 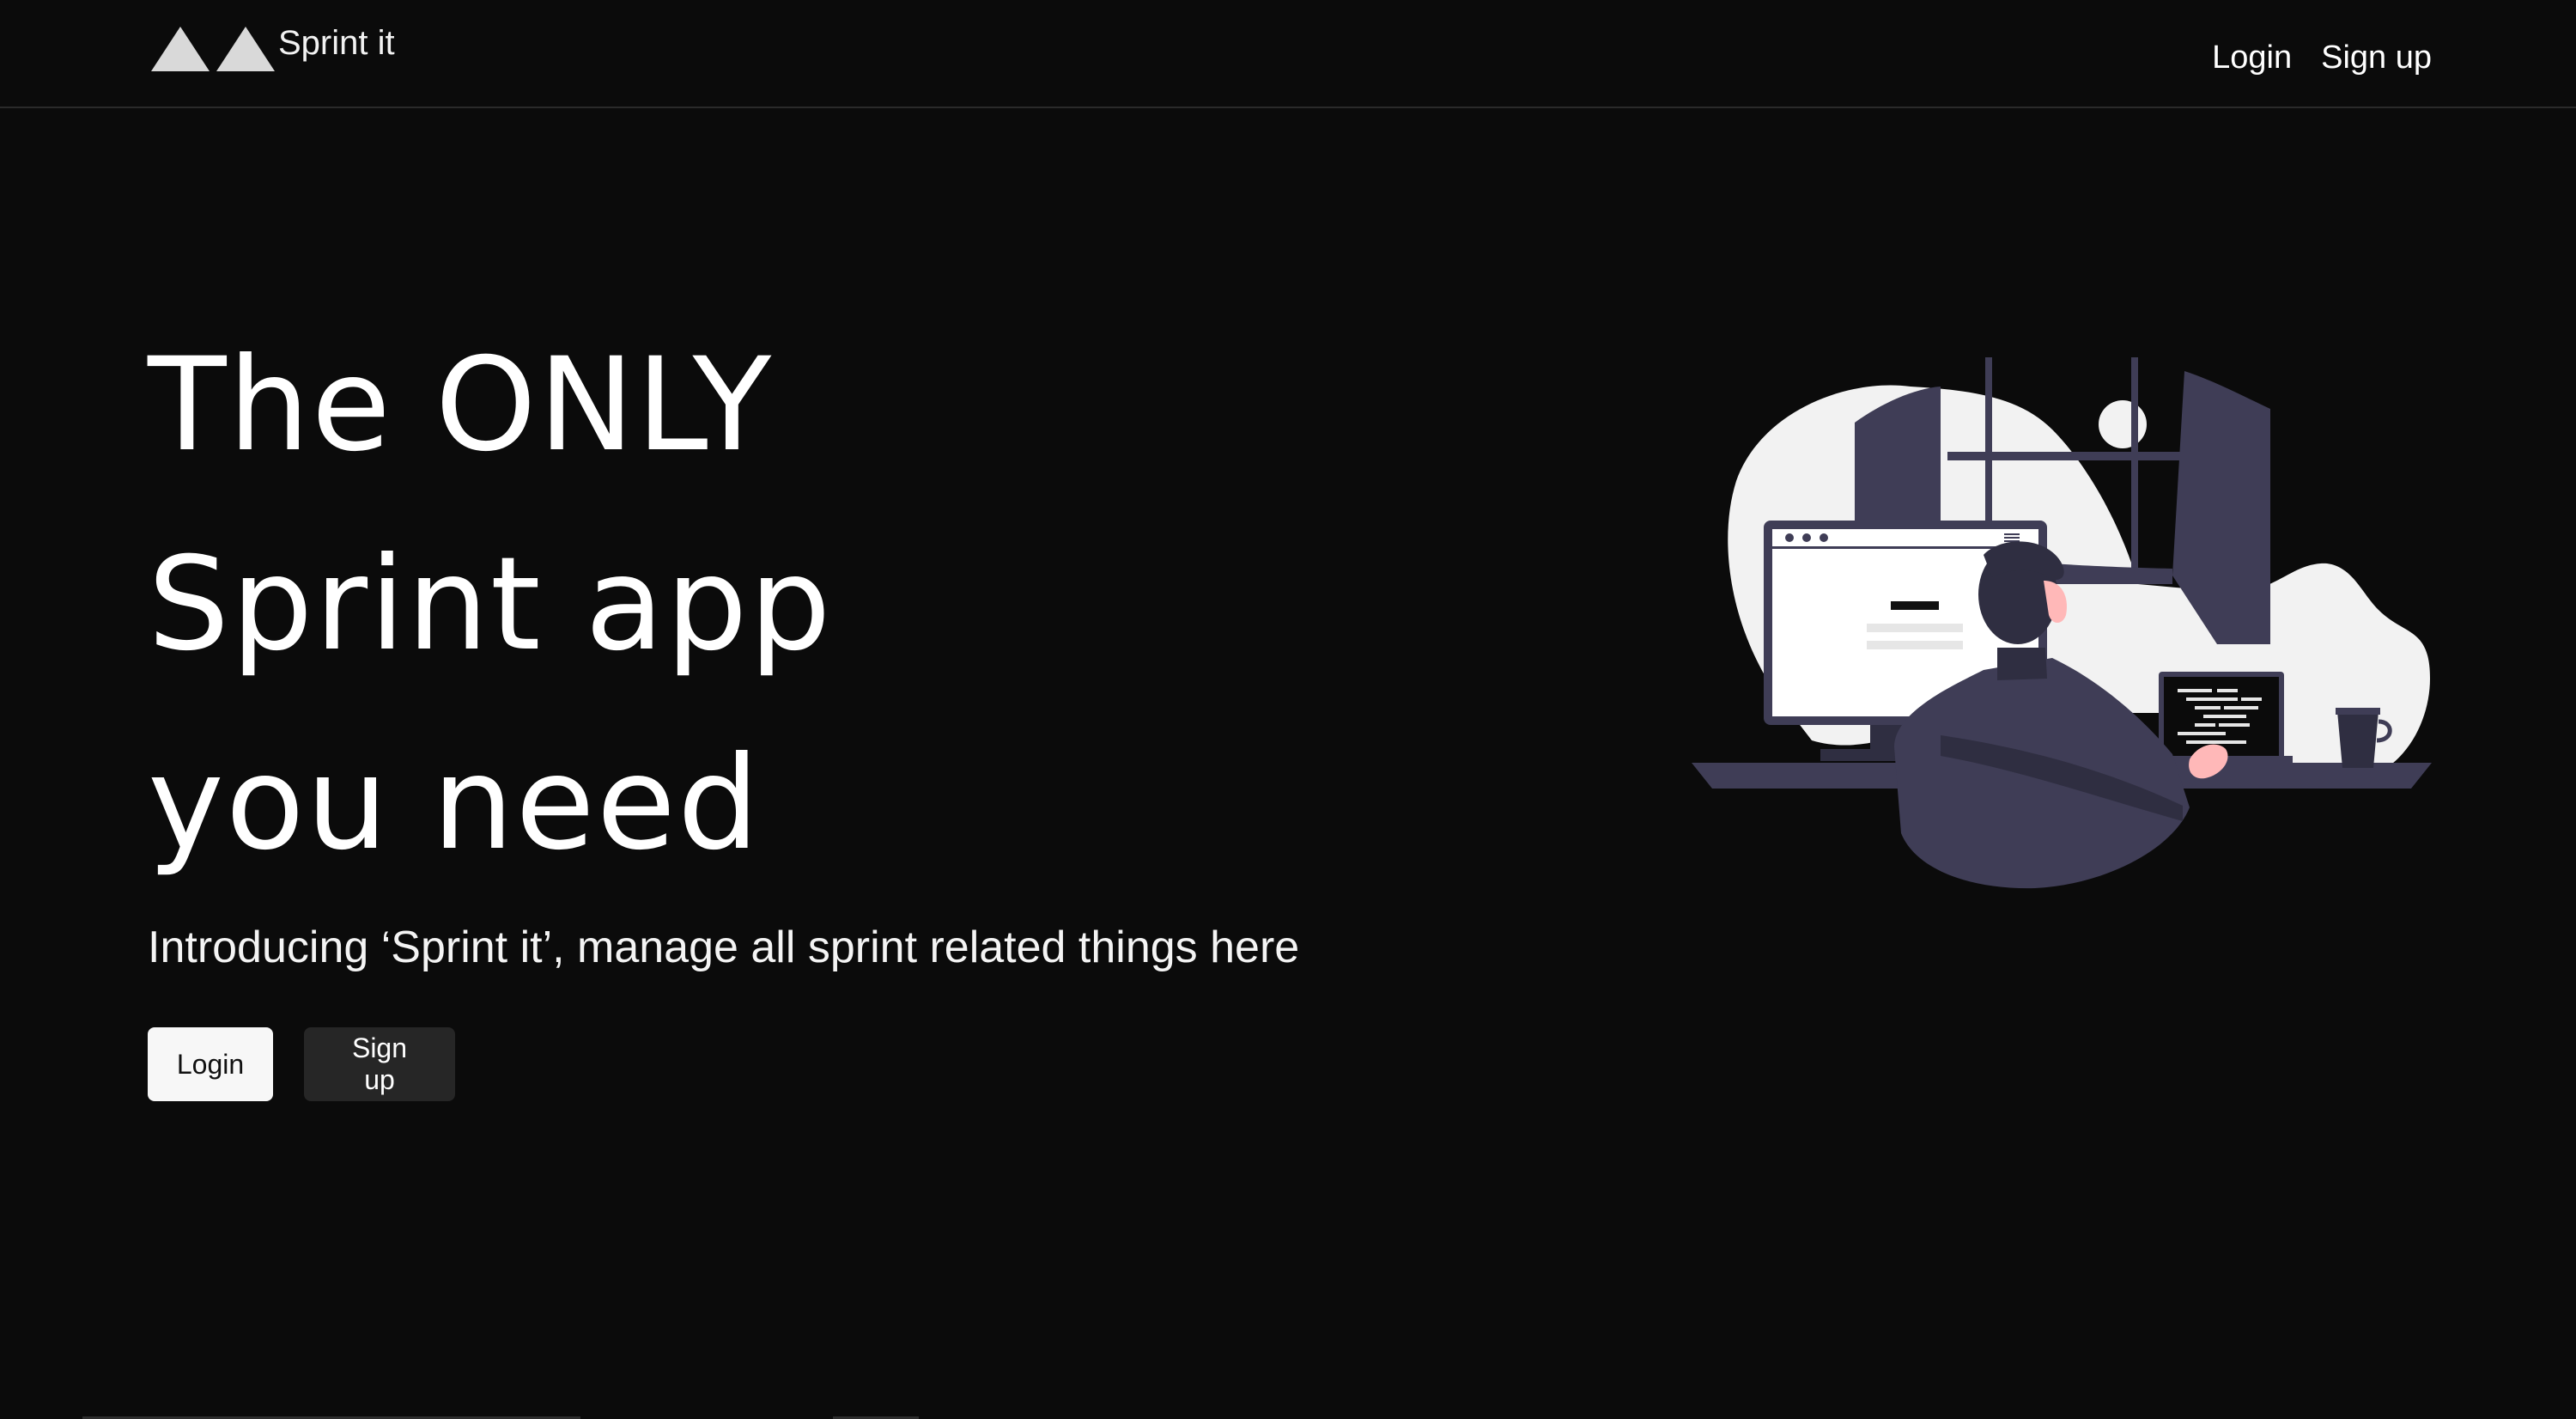 I want to click on nav-links: Login Sign up, so click(x=2322, y=58).